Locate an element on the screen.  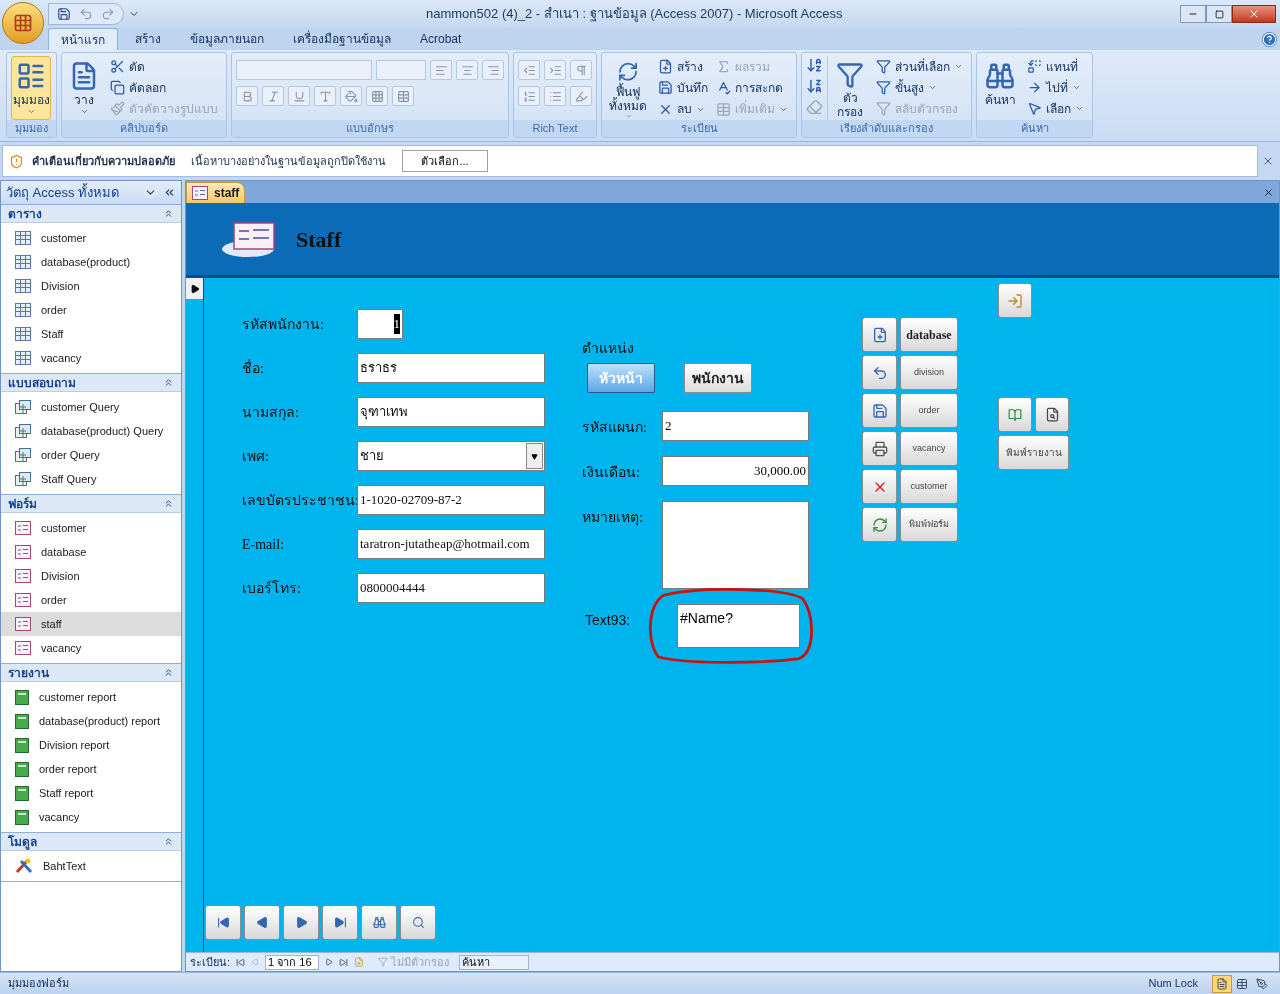
navigation-item: database is located at coordinates (91, 552).